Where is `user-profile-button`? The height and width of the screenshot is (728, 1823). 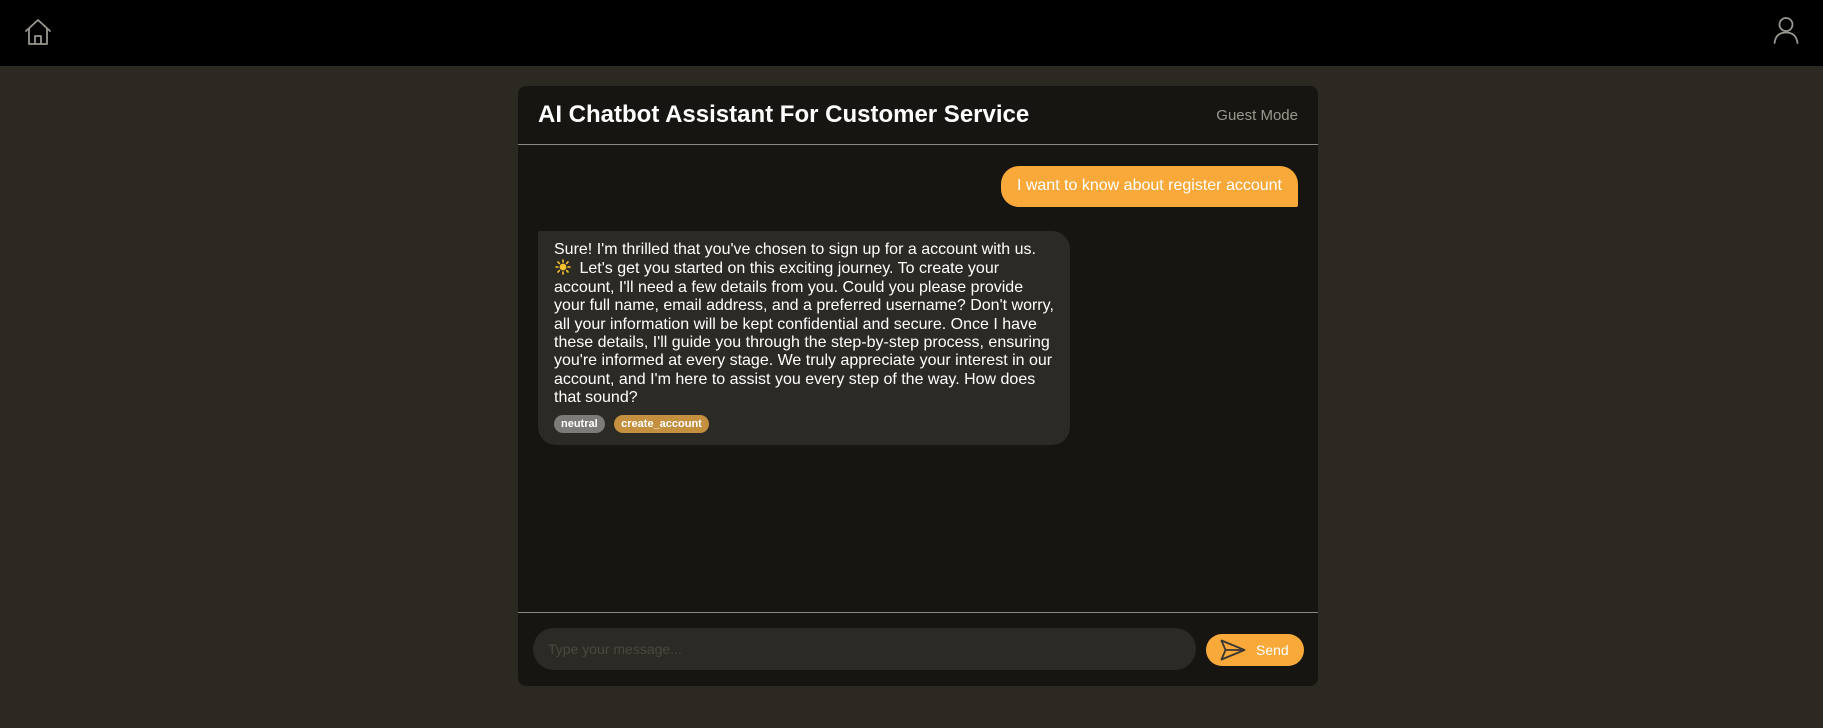
user-profile-button is located at coordinates (1786, 30).